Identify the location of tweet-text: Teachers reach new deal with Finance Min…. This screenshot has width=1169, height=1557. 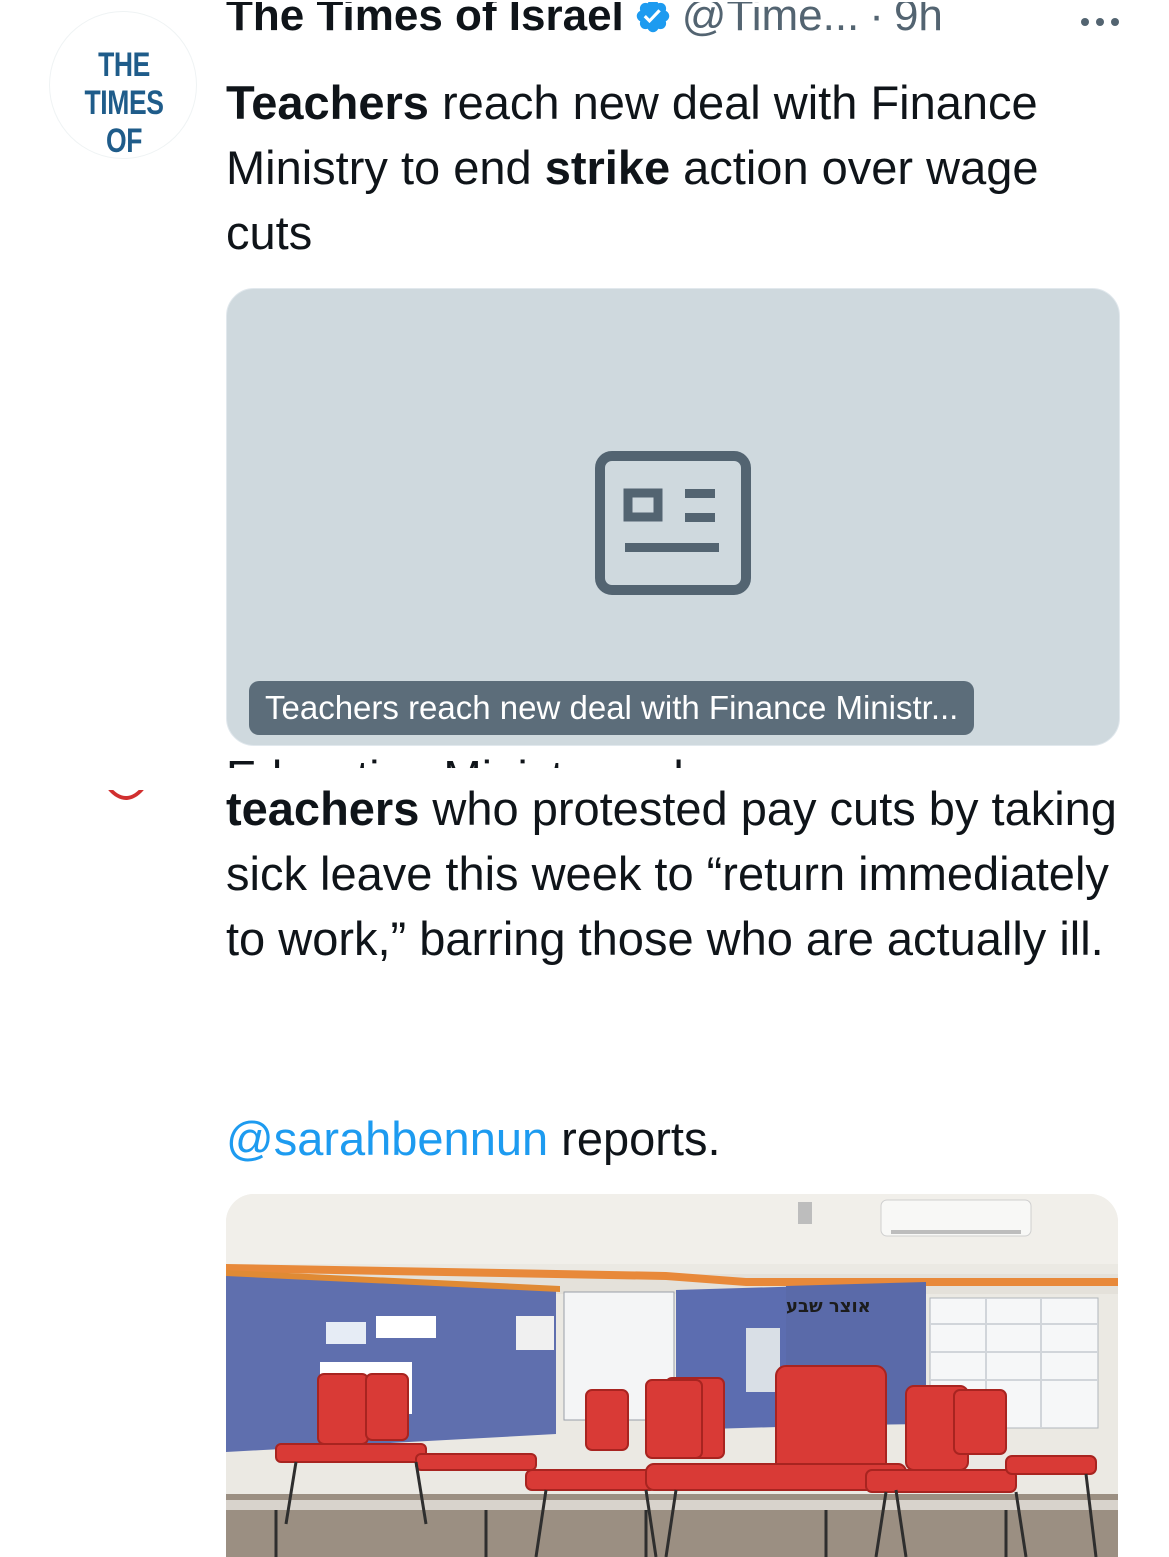
(632, 167).